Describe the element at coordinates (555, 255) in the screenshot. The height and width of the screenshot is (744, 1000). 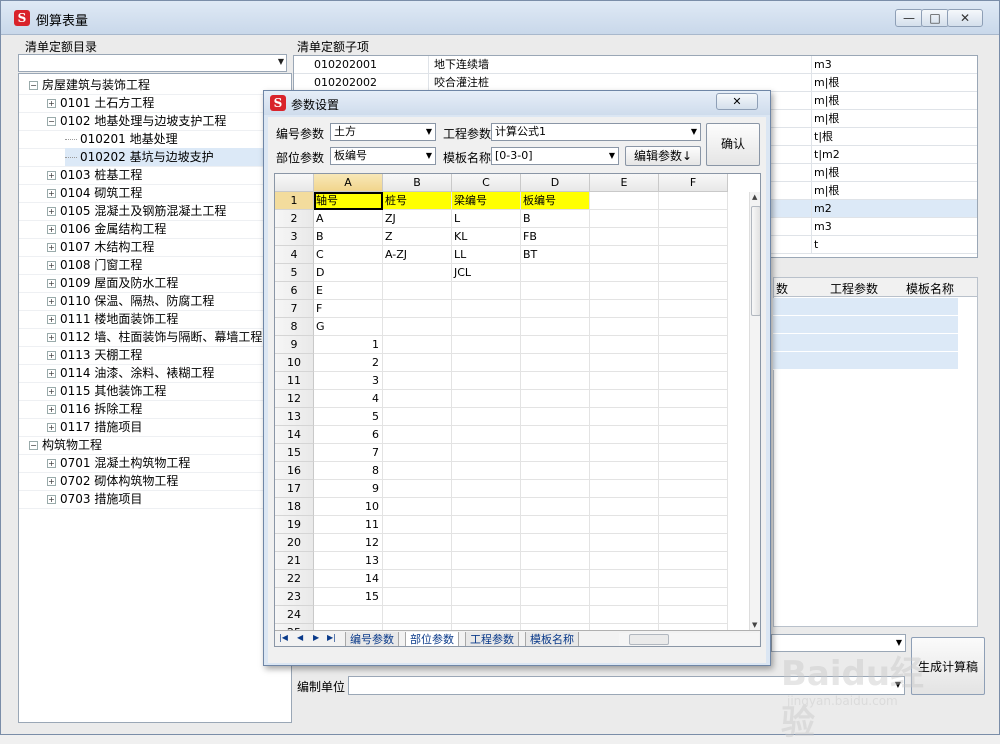
I see `sheet-cell: BT` at that location.